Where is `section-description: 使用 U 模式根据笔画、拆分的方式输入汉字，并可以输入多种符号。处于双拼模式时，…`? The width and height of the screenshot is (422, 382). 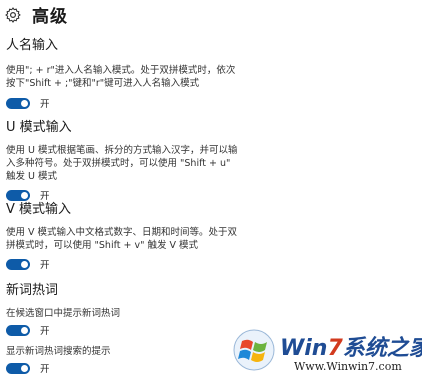
section-description: 使用 U 模式根据笔画、拆分的方式输入汉字，并可以输入多种符号。处于双拼模式时，… is located at coordinates (122, 163).